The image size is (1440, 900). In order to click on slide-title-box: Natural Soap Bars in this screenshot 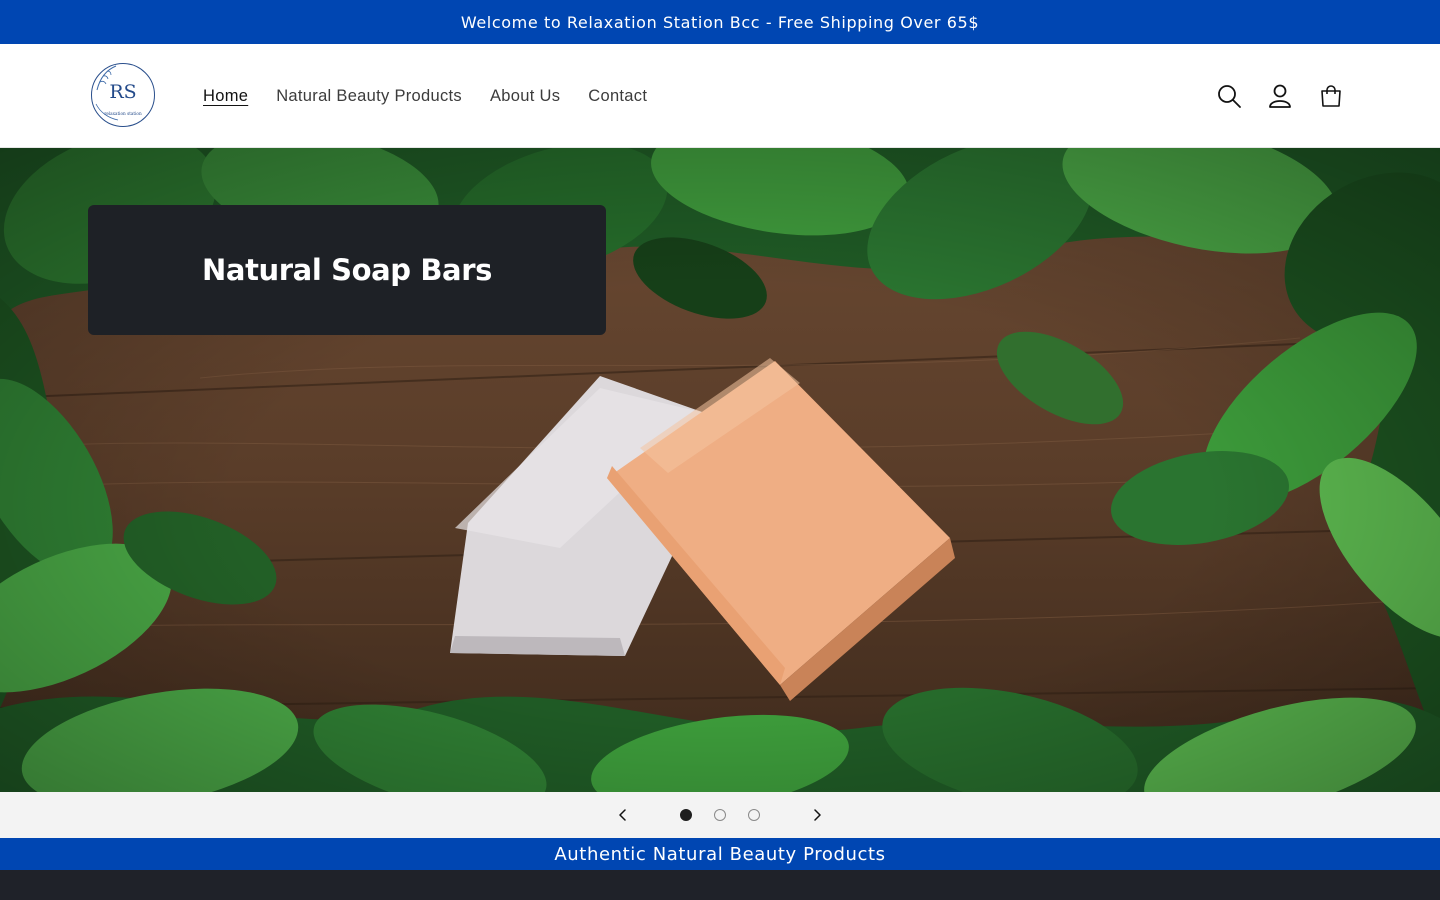, I will do `click(347, 270)`.